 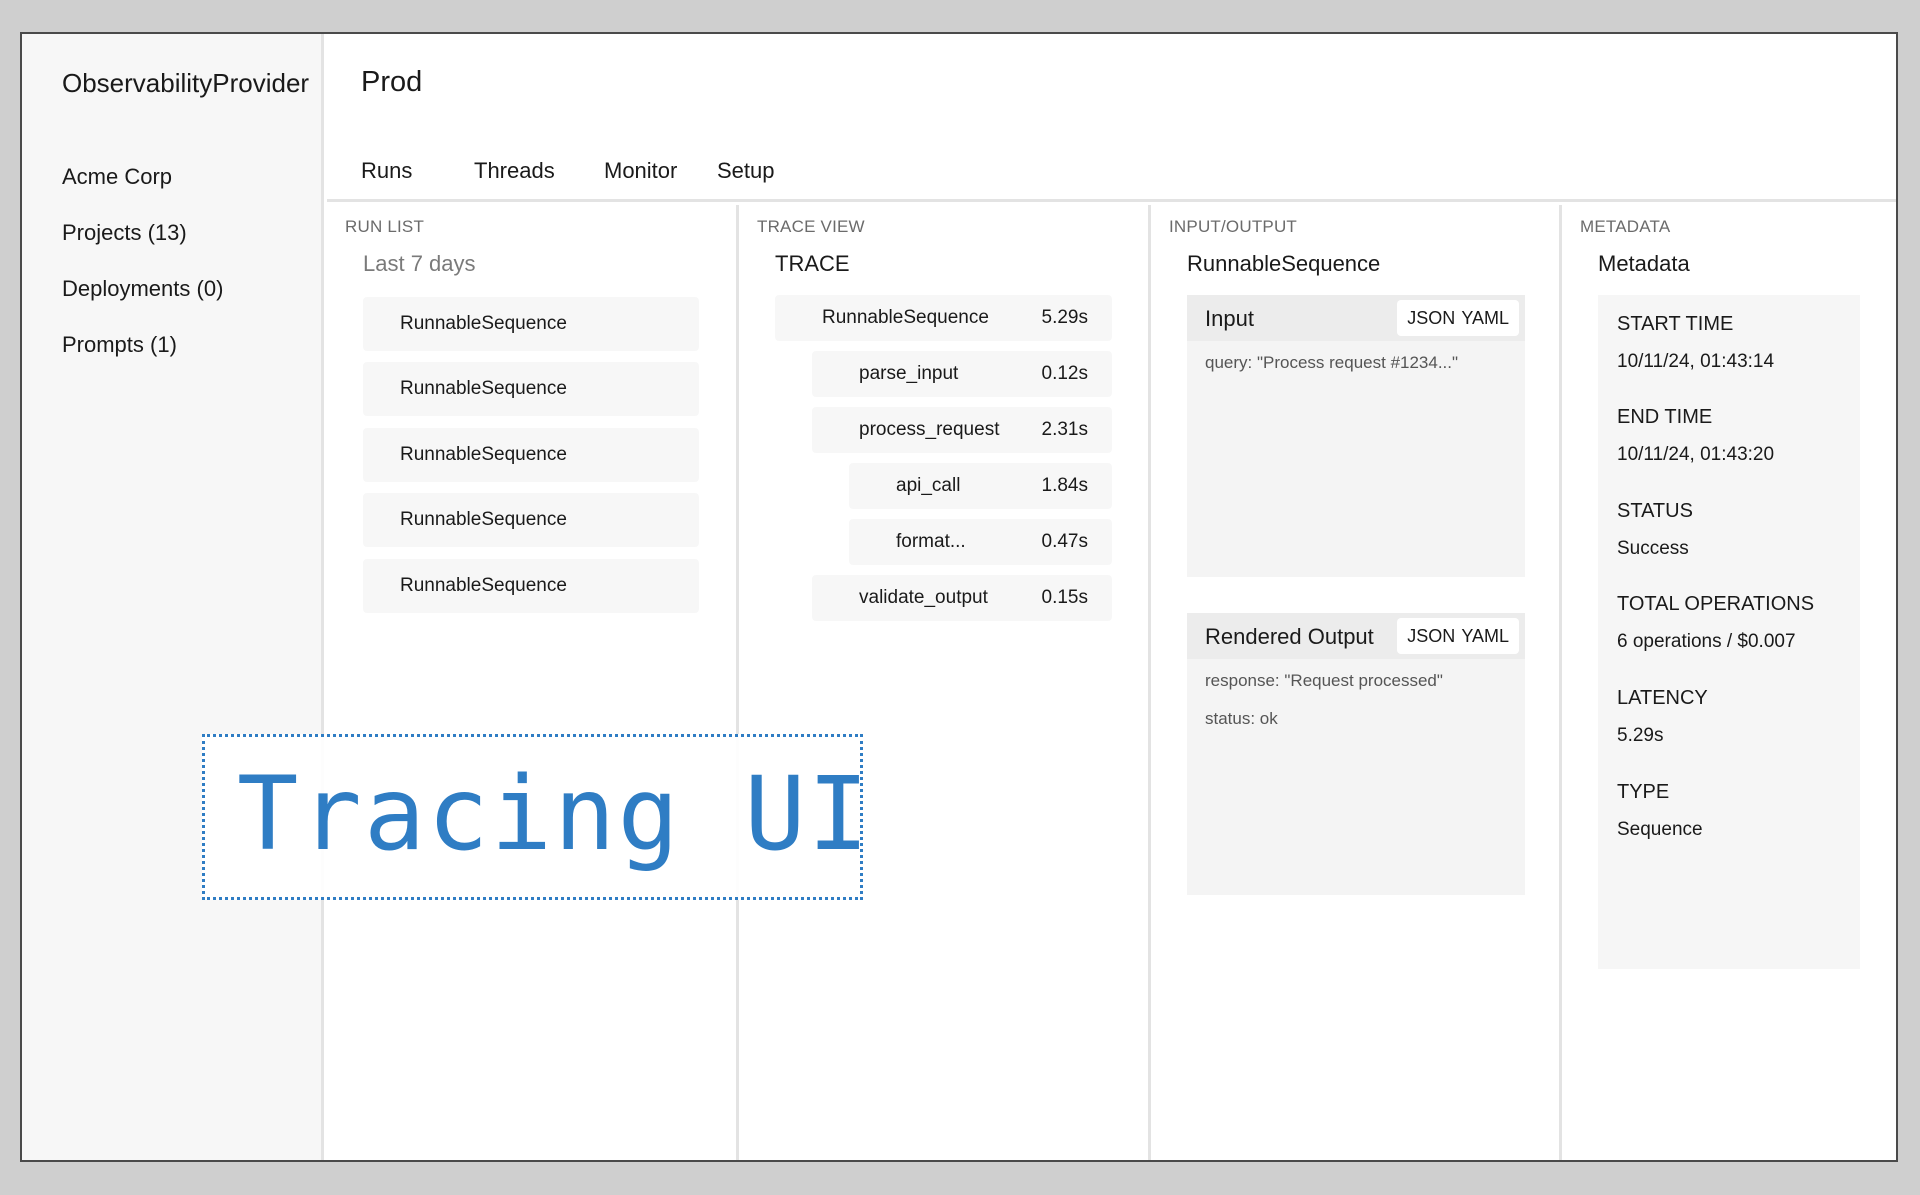 What do you see at coordinates (1665, 417) in the screenshot?
I see `meta-key-end-time: END TIME` at bounding box center [1665, 417].